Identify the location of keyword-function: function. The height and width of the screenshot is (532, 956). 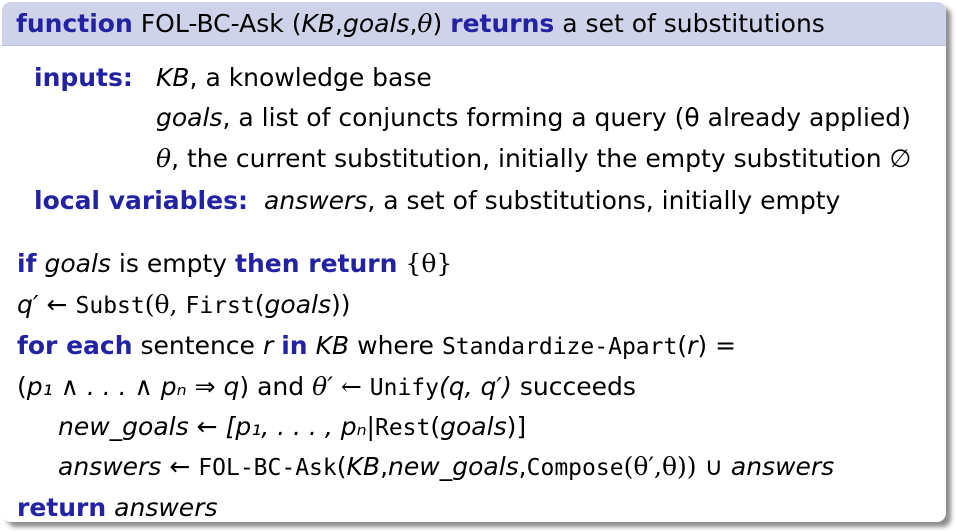
(74, 23).